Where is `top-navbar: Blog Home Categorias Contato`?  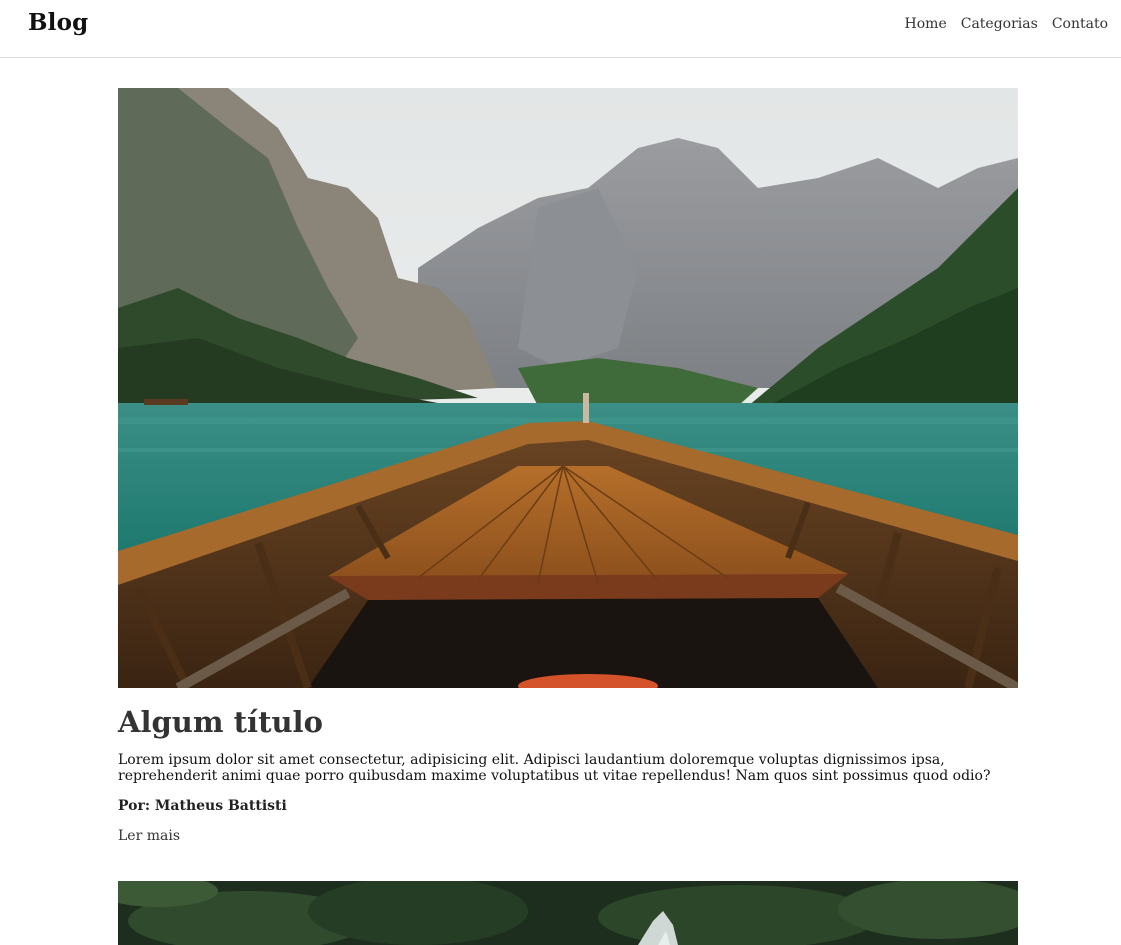
top-navbar: Blog Home Categorias Contato is located at coordinates (560, 29).